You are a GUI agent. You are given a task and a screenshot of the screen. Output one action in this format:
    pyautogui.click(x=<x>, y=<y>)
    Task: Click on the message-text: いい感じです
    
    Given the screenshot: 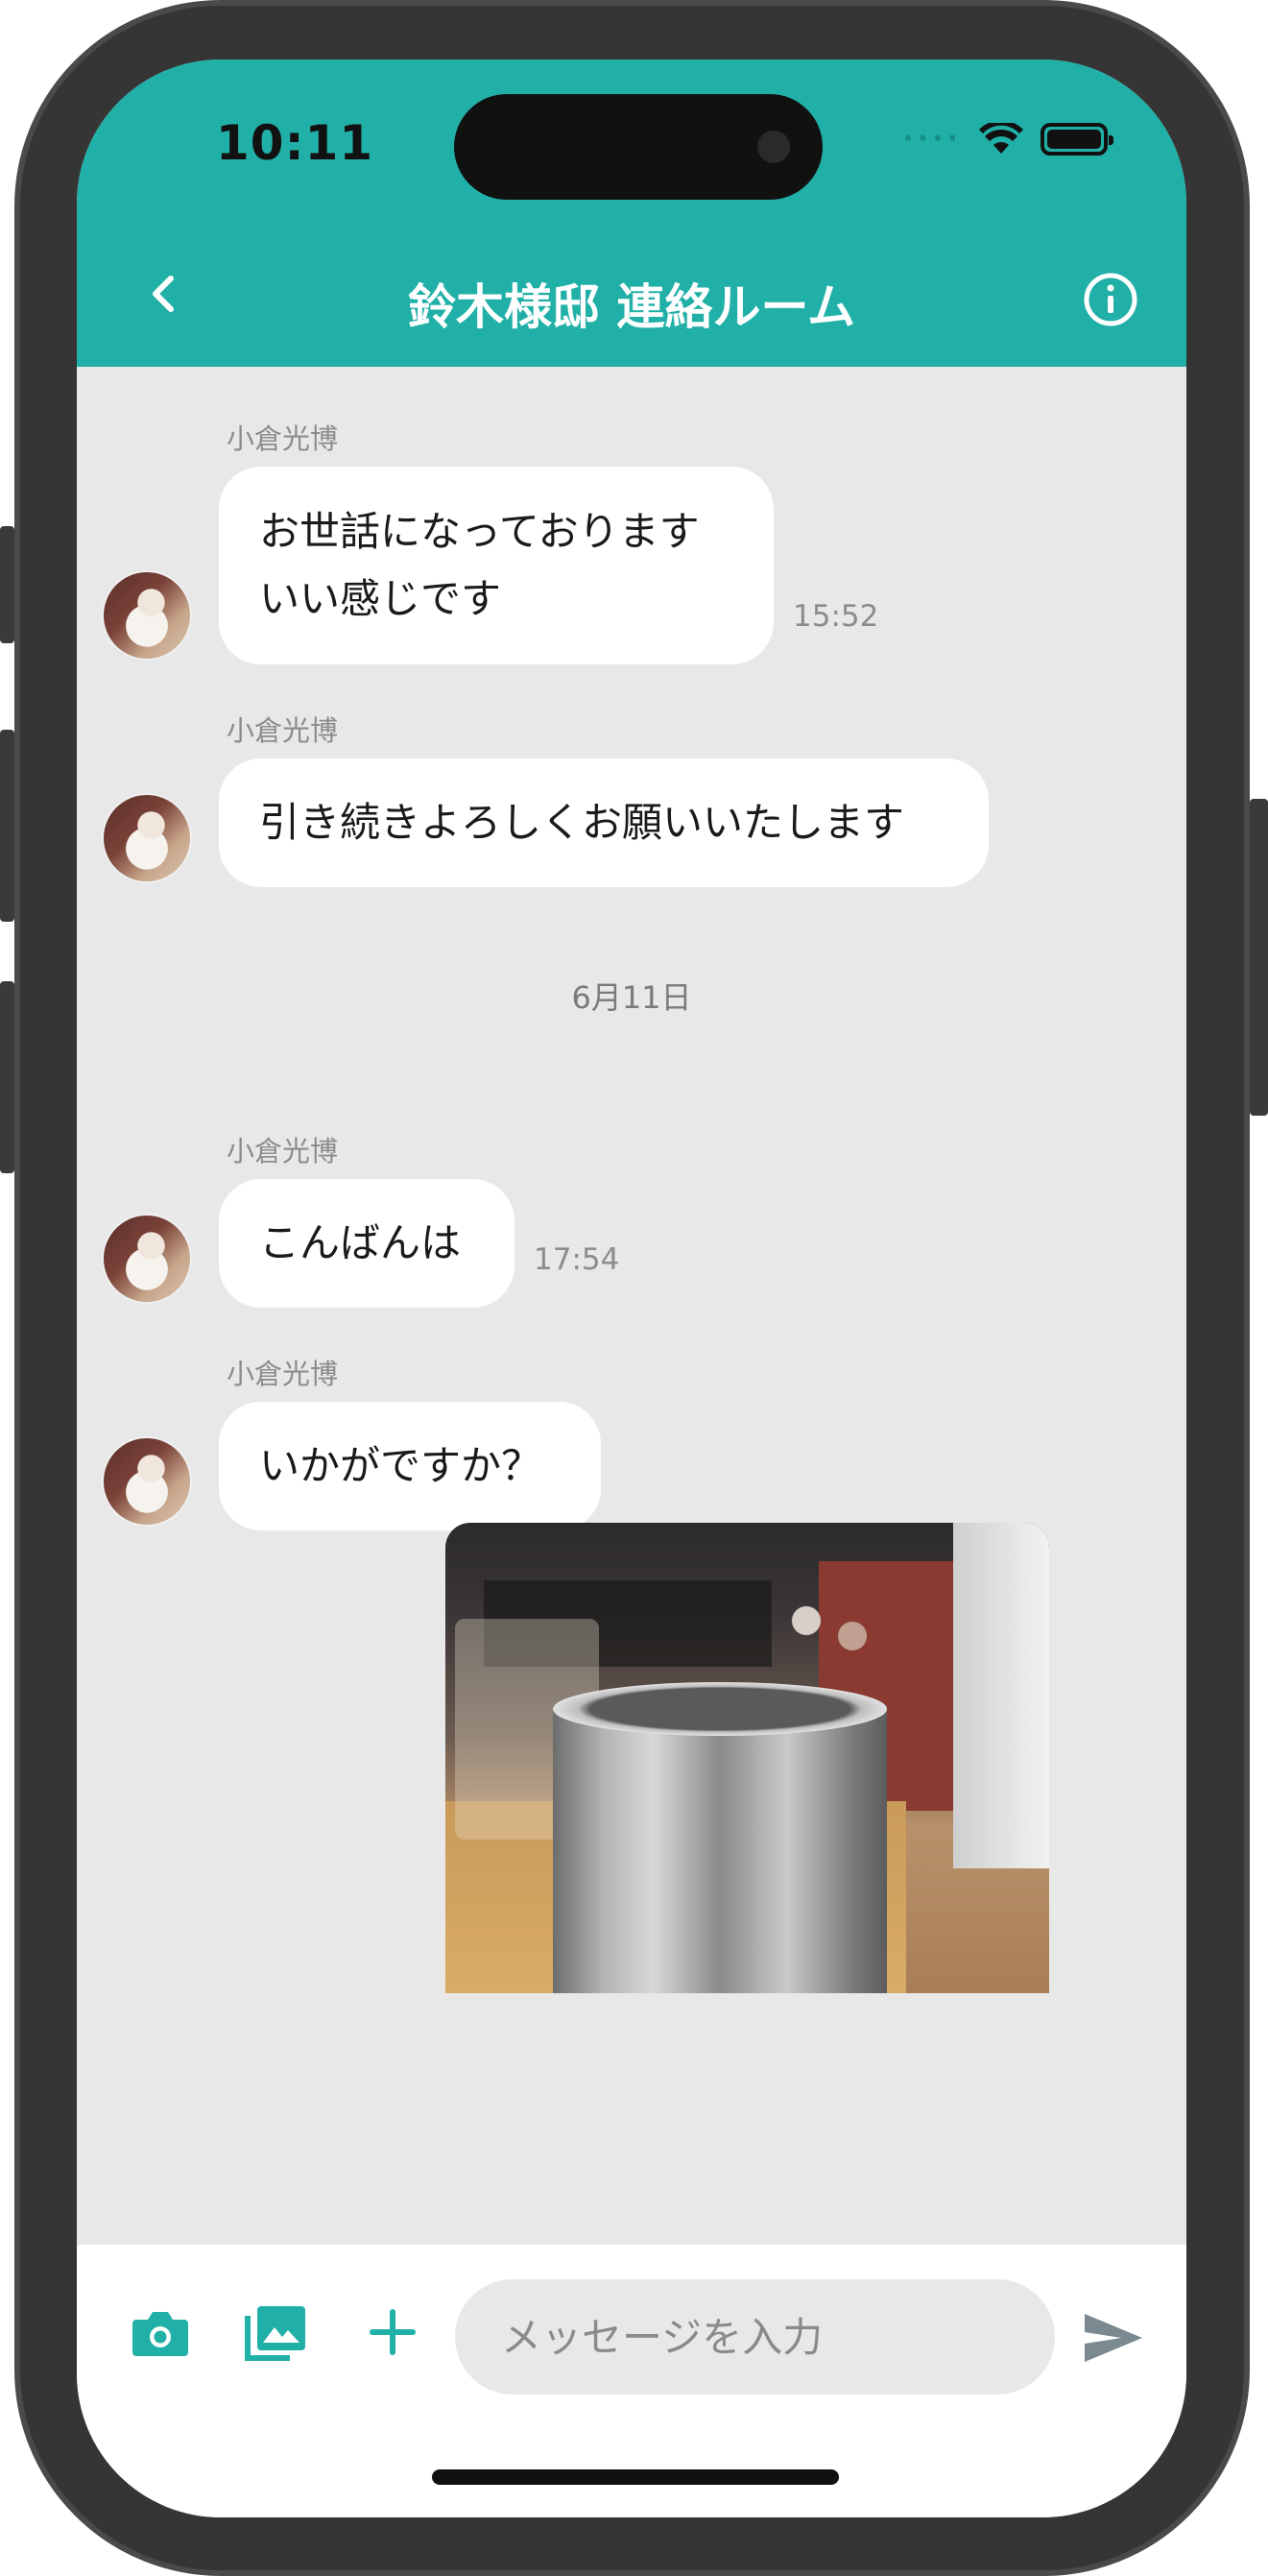 What is the action you would take?
    pyautogui.click(x=380, y=598)
    